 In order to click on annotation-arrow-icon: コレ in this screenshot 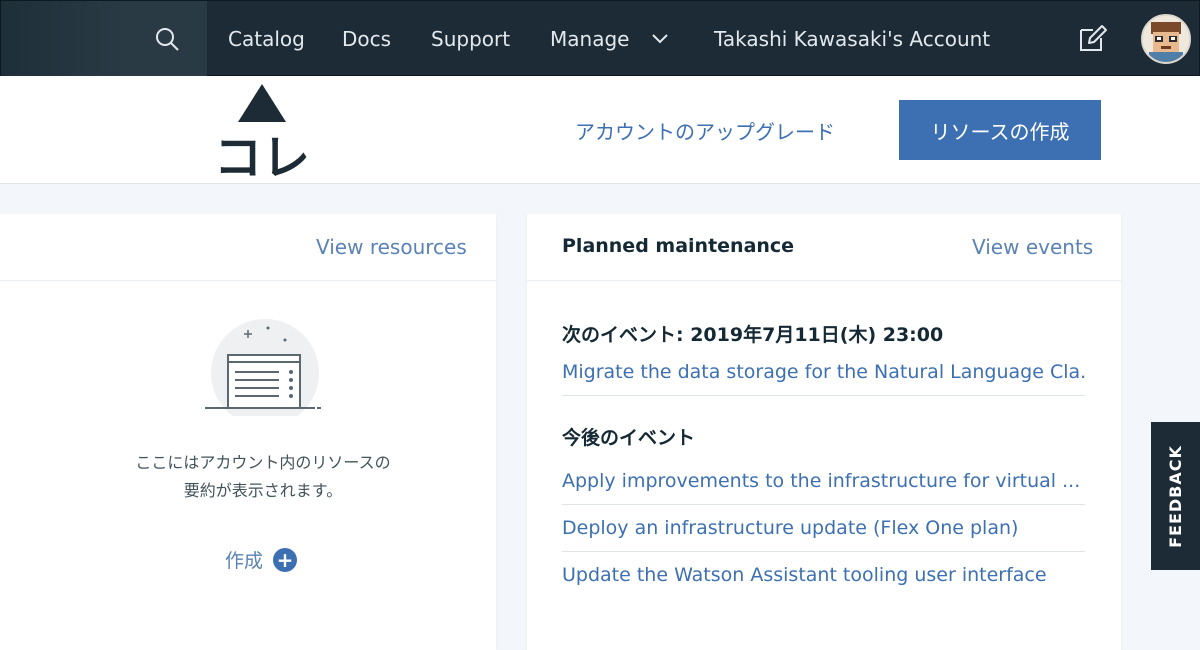, I will do `click(262, 134)`.